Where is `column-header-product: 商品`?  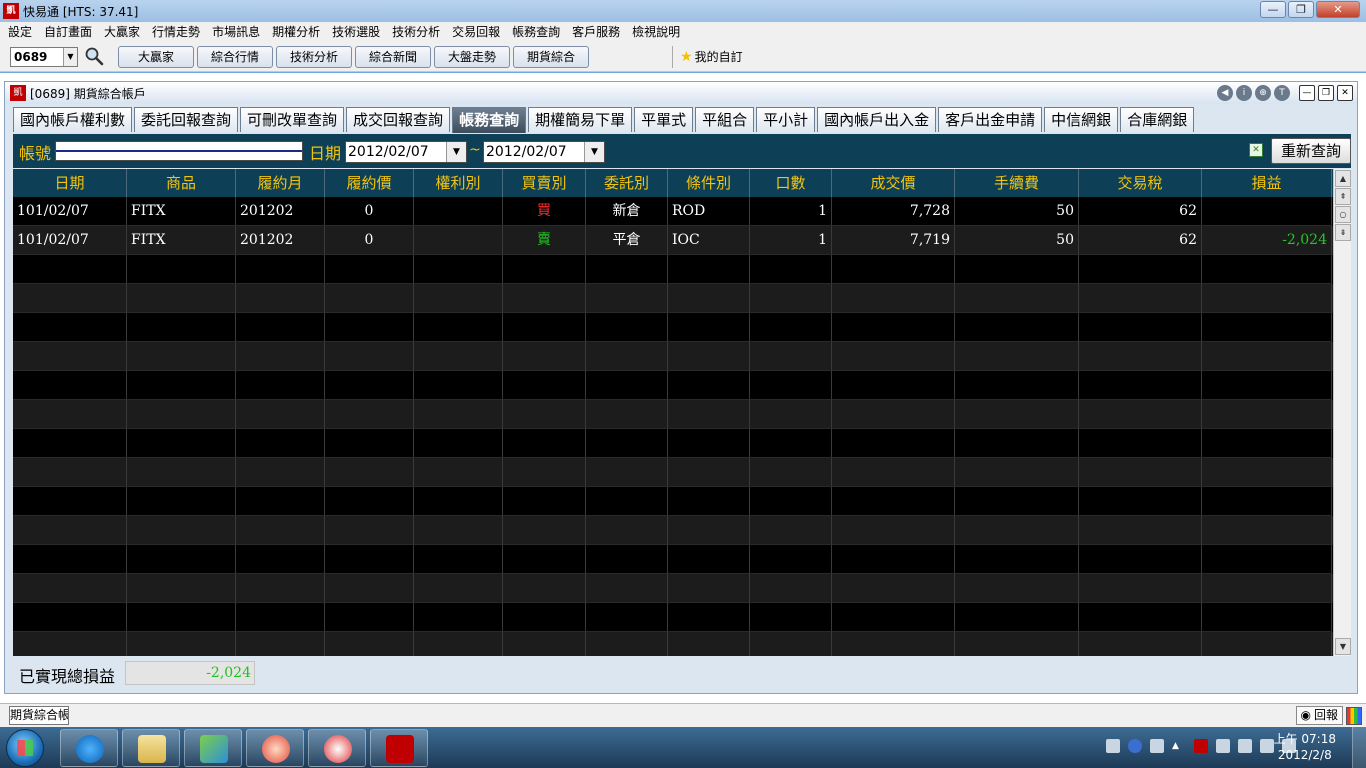
column-header-product: 商品 is located at coordinates (181, 183).